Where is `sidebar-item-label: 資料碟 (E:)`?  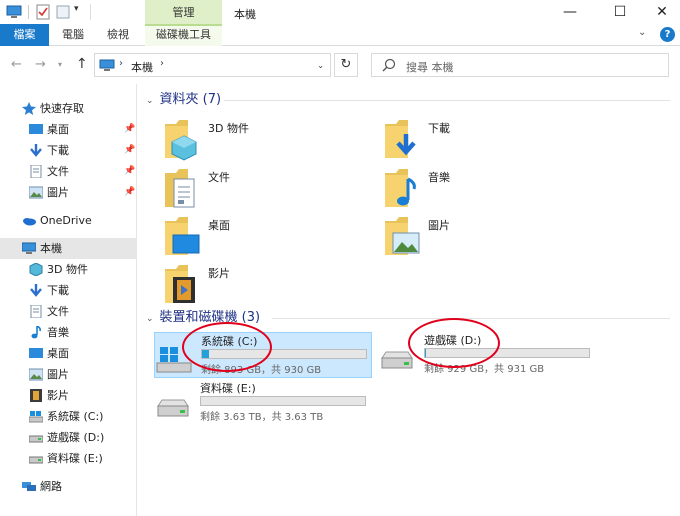
sidebar-item-label: 資料碟 (E:) is located at coordinates (75, 458).